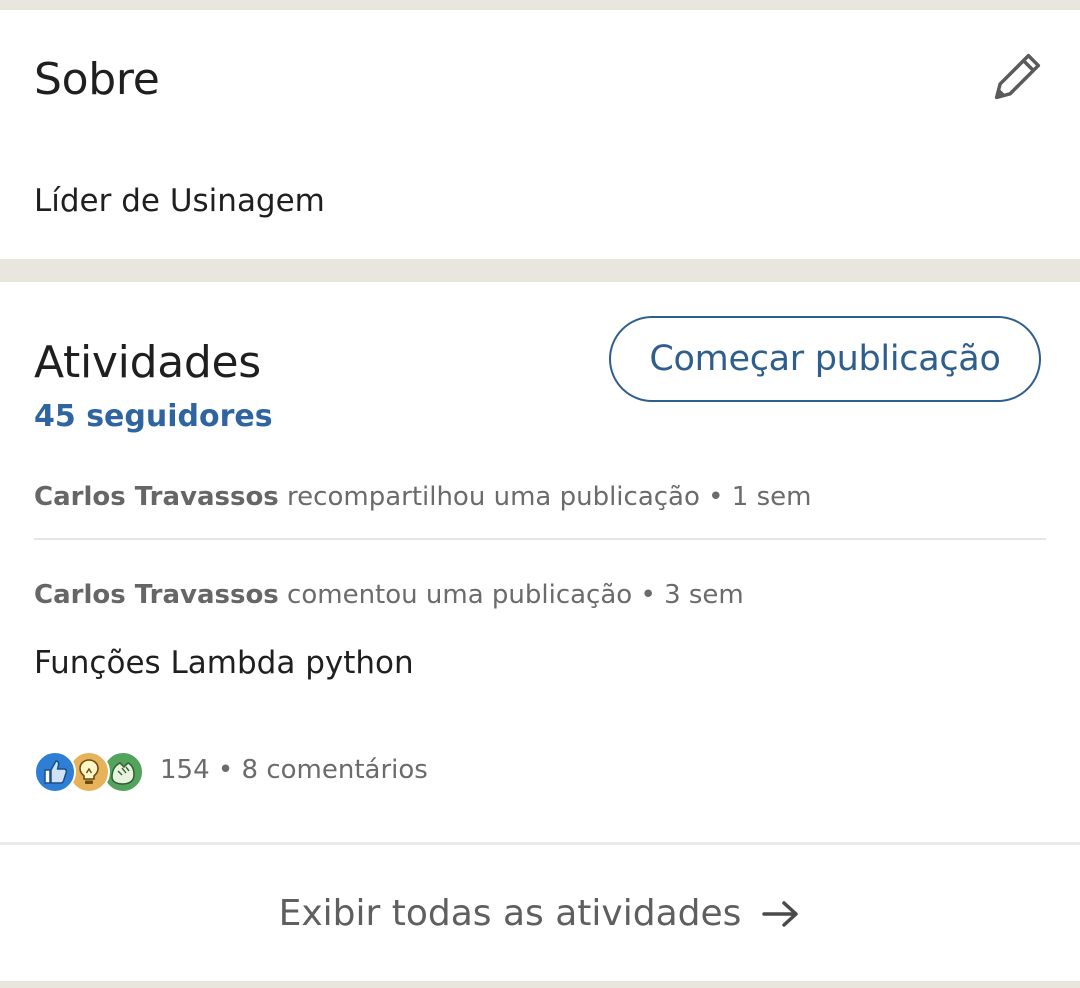 The width and height of the screenshot is (1080, 988). Describe the element at coordinates (510, 913) in the screenshot. I see `show-all-label: Exibir todas as atividades` at that location.